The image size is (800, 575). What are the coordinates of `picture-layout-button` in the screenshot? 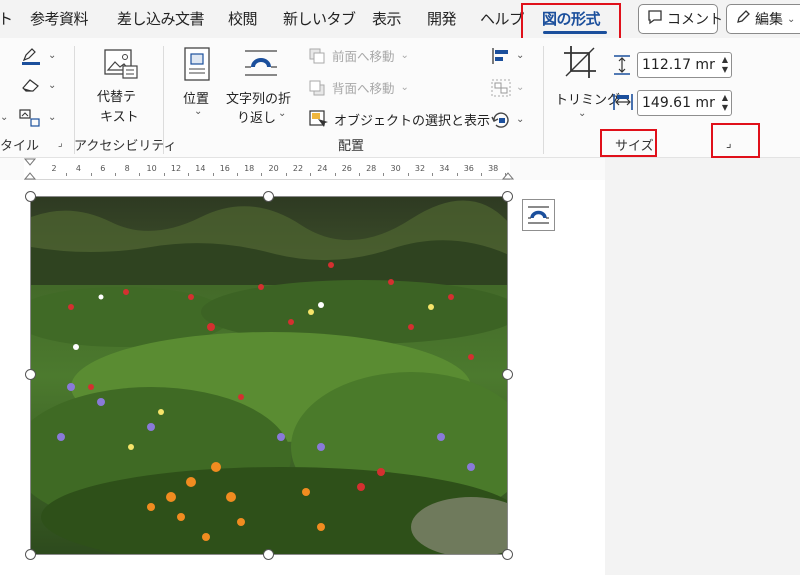 It's located at (30, 120).